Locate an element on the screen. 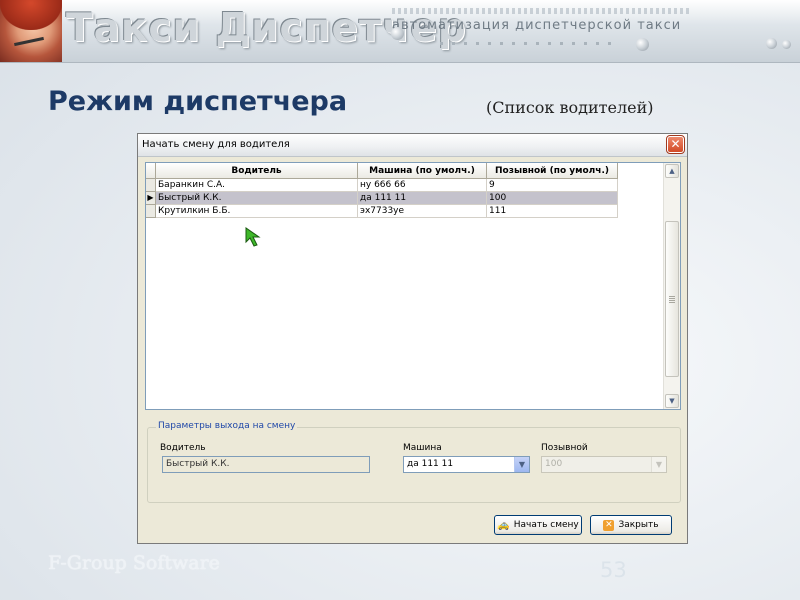 This screenshot has width=800, height=600. close-button-label: Закрыть is located at coordinates (638, 525).